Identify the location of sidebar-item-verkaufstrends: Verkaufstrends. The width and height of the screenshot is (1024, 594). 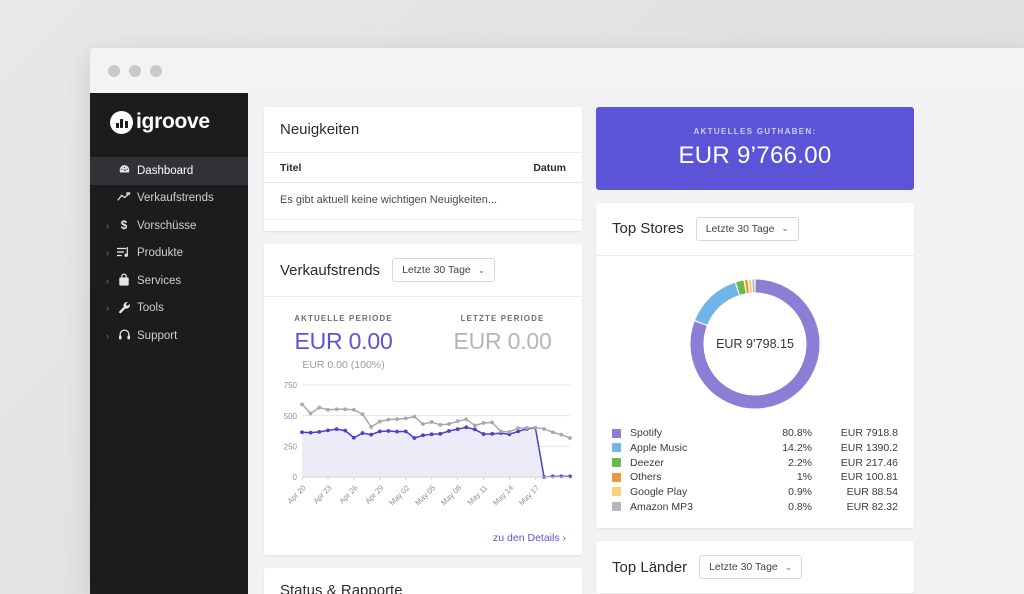
(169, 199).